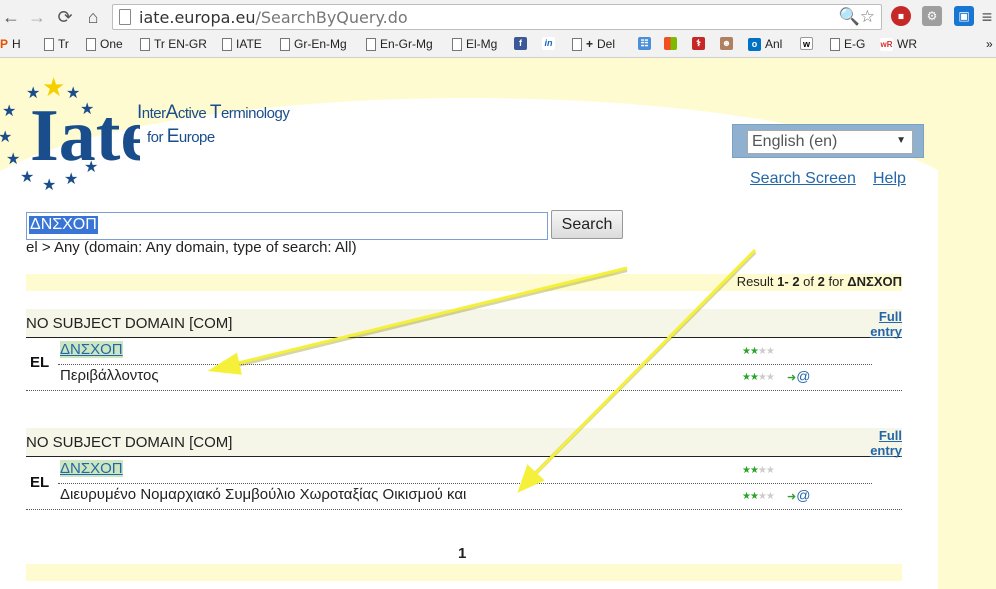 This screenshot has height=589, width=996. I want to click on help-link: Help, so click(889, 179).